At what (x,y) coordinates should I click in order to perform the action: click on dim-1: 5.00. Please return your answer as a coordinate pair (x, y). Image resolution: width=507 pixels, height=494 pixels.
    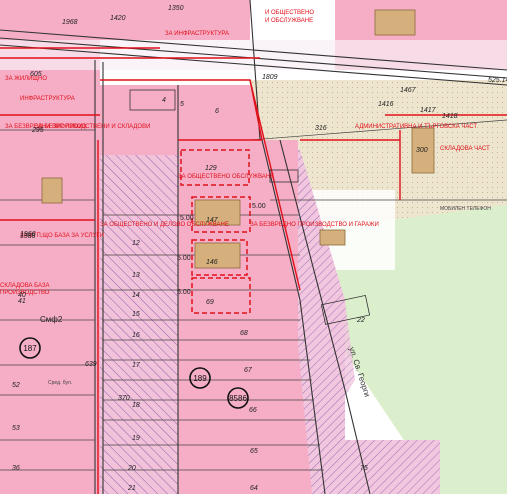
    Looking at the image, I should click on (187, 218).